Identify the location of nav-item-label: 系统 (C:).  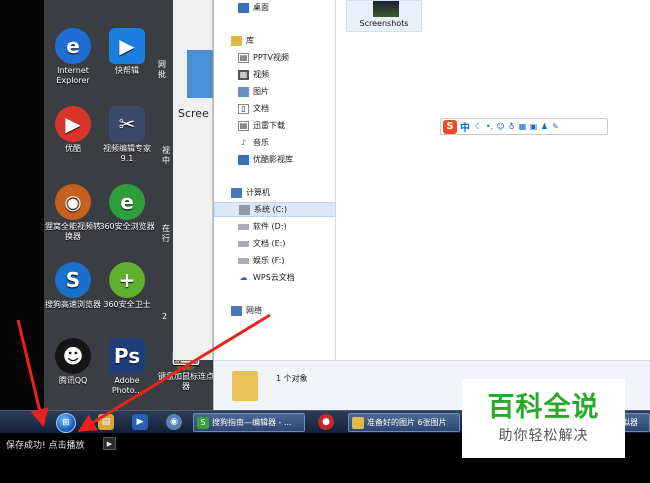
(271, 209).